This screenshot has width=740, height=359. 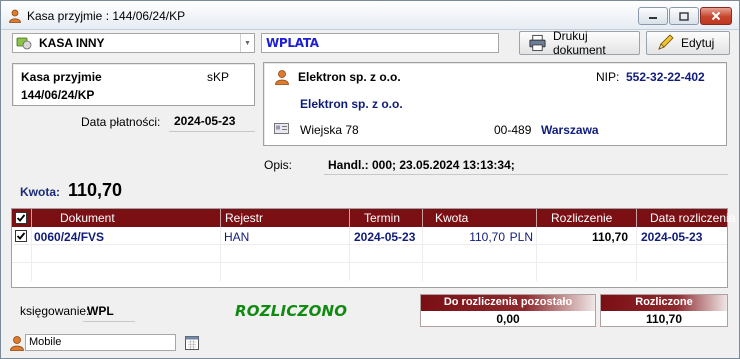 What do you see at coordinates (698, 43) in the screenshot?
I see `edit-label: Edytuj` at bounding box center [698, 43].